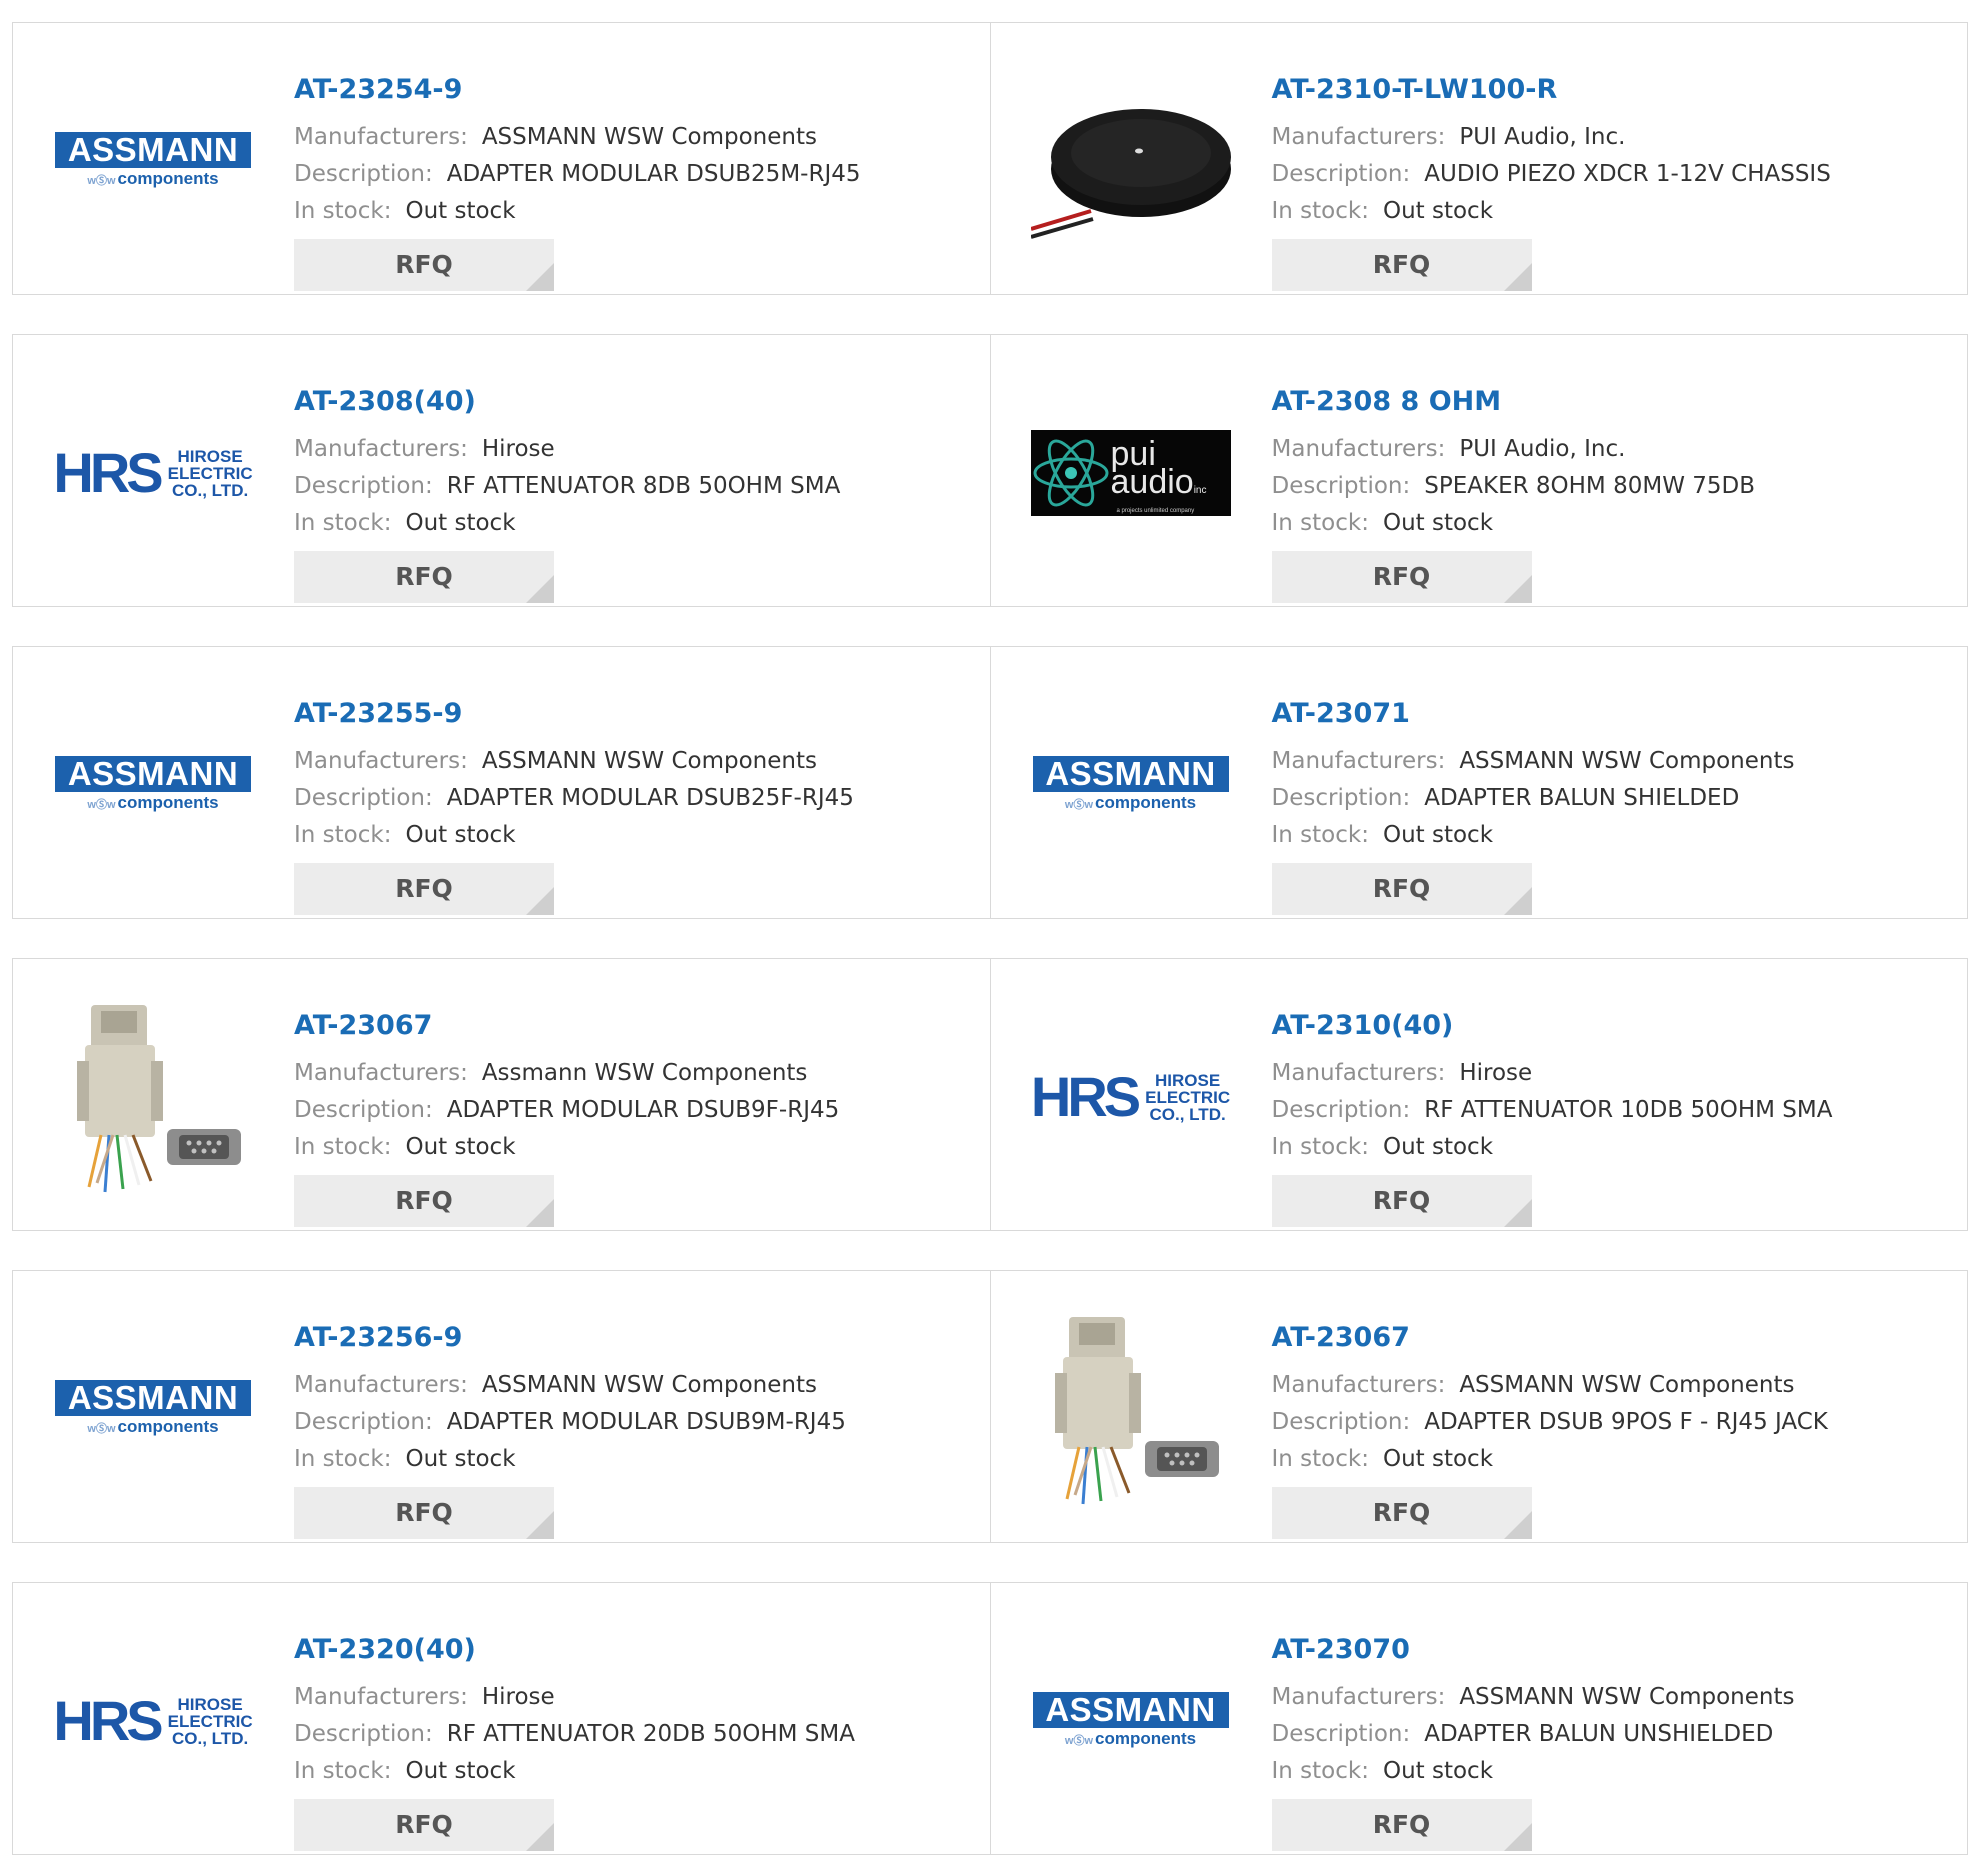 This screenshot has width=1974, height=1855. Describe the element at coordinates (1615, 714) in the screenshot. I see `part-number-link: AT-23071` at that location.